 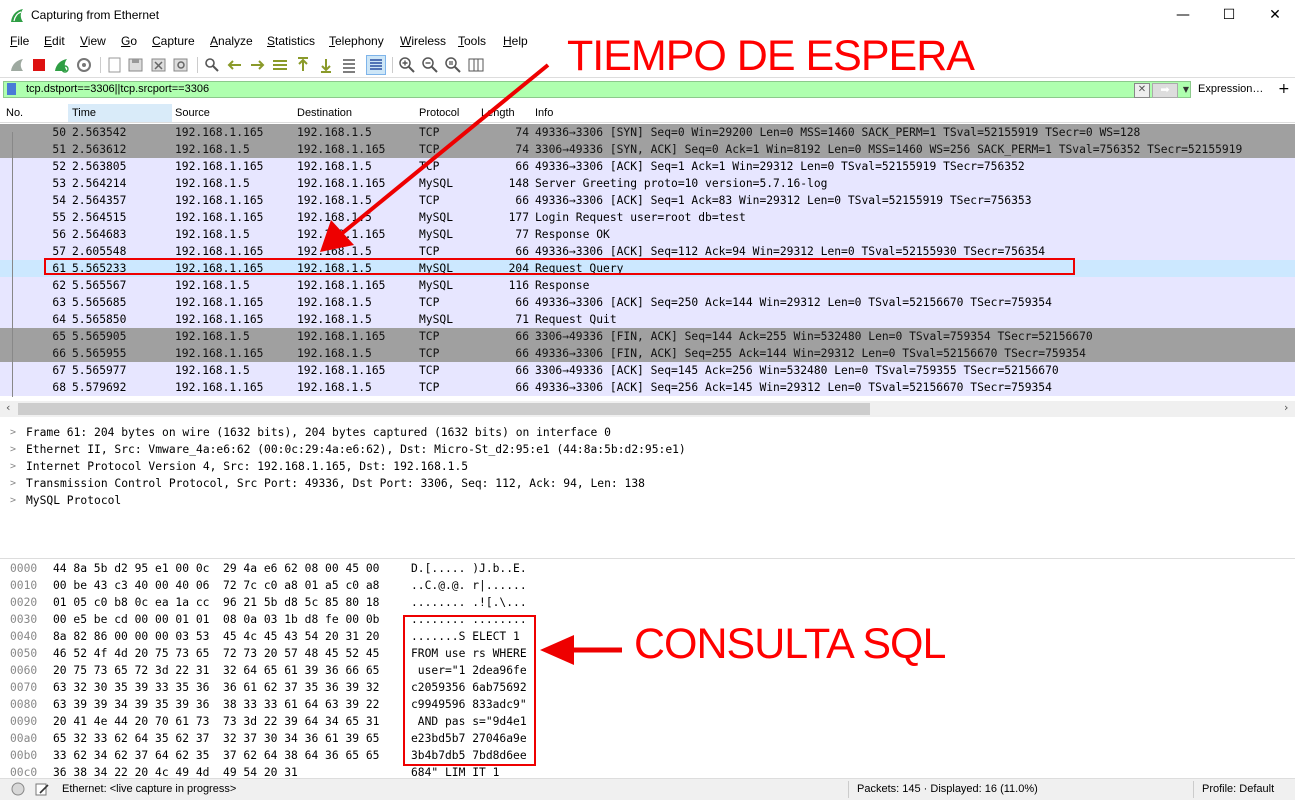 I want to click on menu-telephony: Telephony, so click(x=356, y=41).